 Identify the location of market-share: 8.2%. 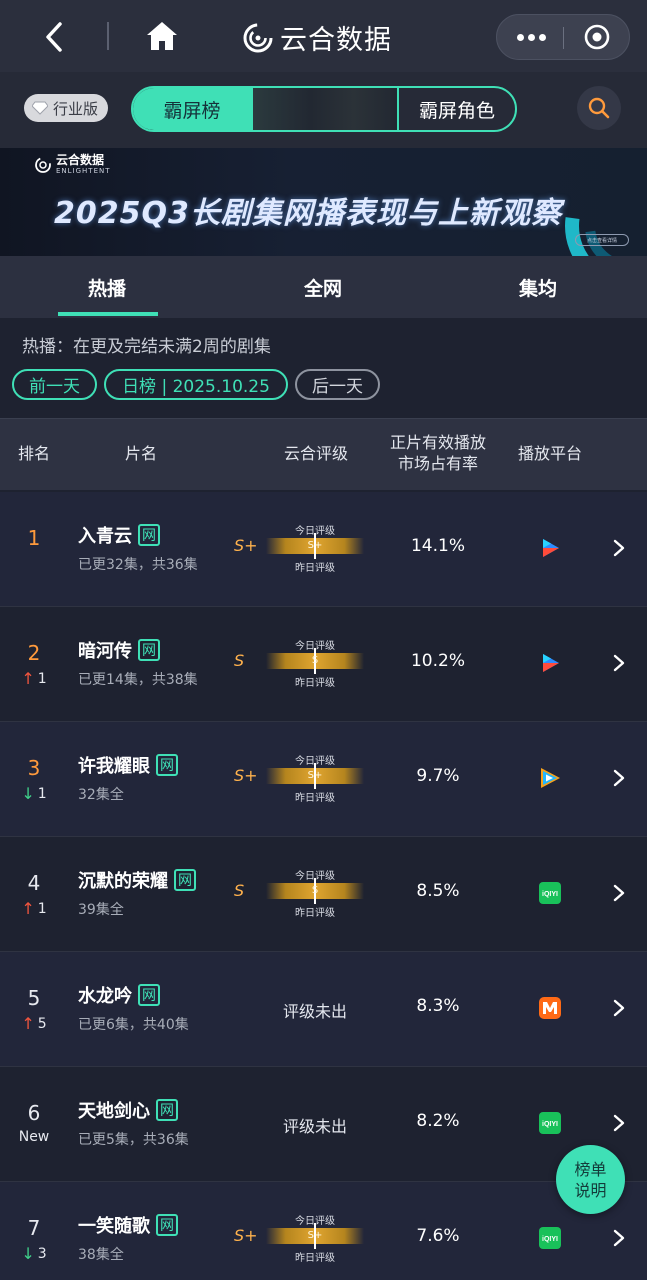
(438, 1121).